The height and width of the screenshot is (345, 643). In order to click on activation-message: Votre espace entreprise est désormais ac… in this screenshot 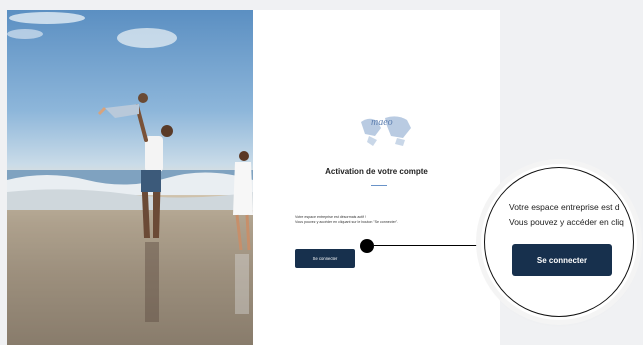, I will do `click(346, 220)`.